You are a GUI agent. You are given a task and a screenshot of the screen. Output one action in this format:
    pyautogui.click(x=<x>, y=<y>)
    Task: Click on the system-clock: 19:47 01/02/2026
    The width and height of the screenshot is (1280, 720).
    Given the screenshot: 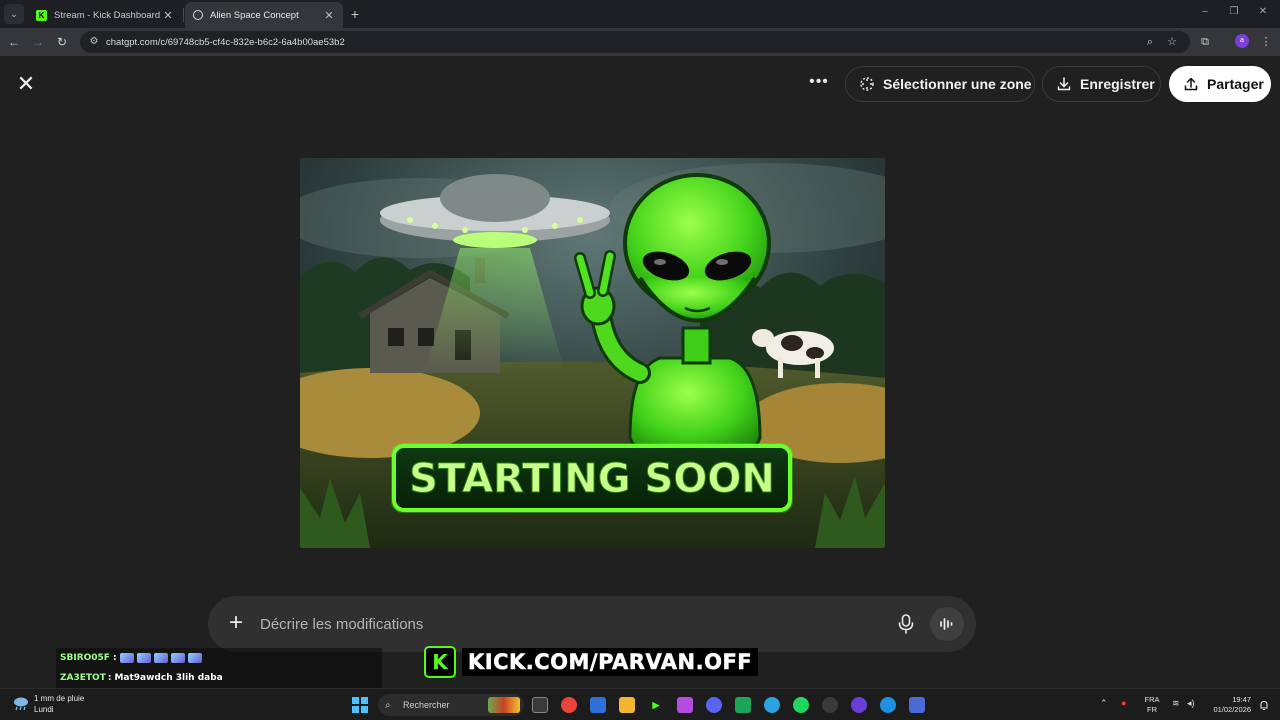 What is the action you would take?
    pyautogui.click(x=1228, y=705)
    